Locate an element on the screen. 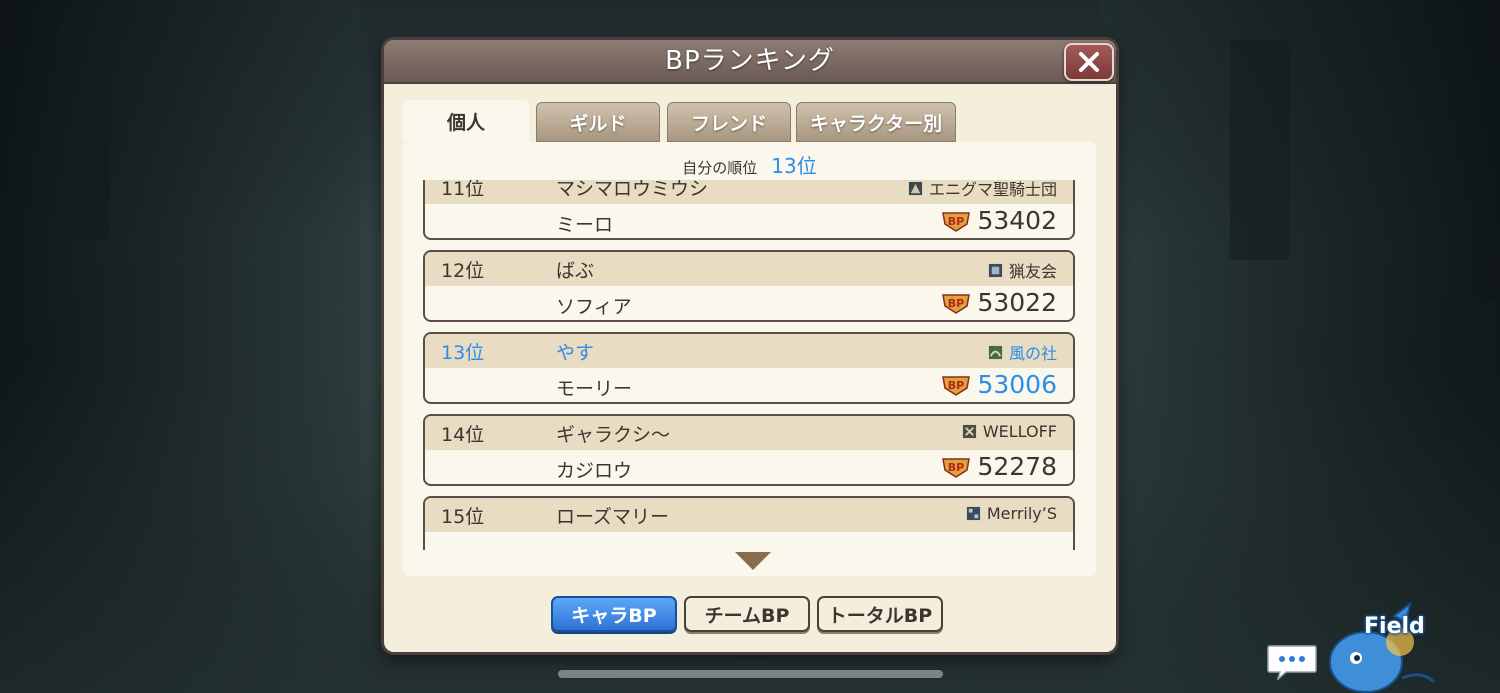 This screenshot has height=693, width=1500. rank-number: 13位 is located at coordinates (463, 353).